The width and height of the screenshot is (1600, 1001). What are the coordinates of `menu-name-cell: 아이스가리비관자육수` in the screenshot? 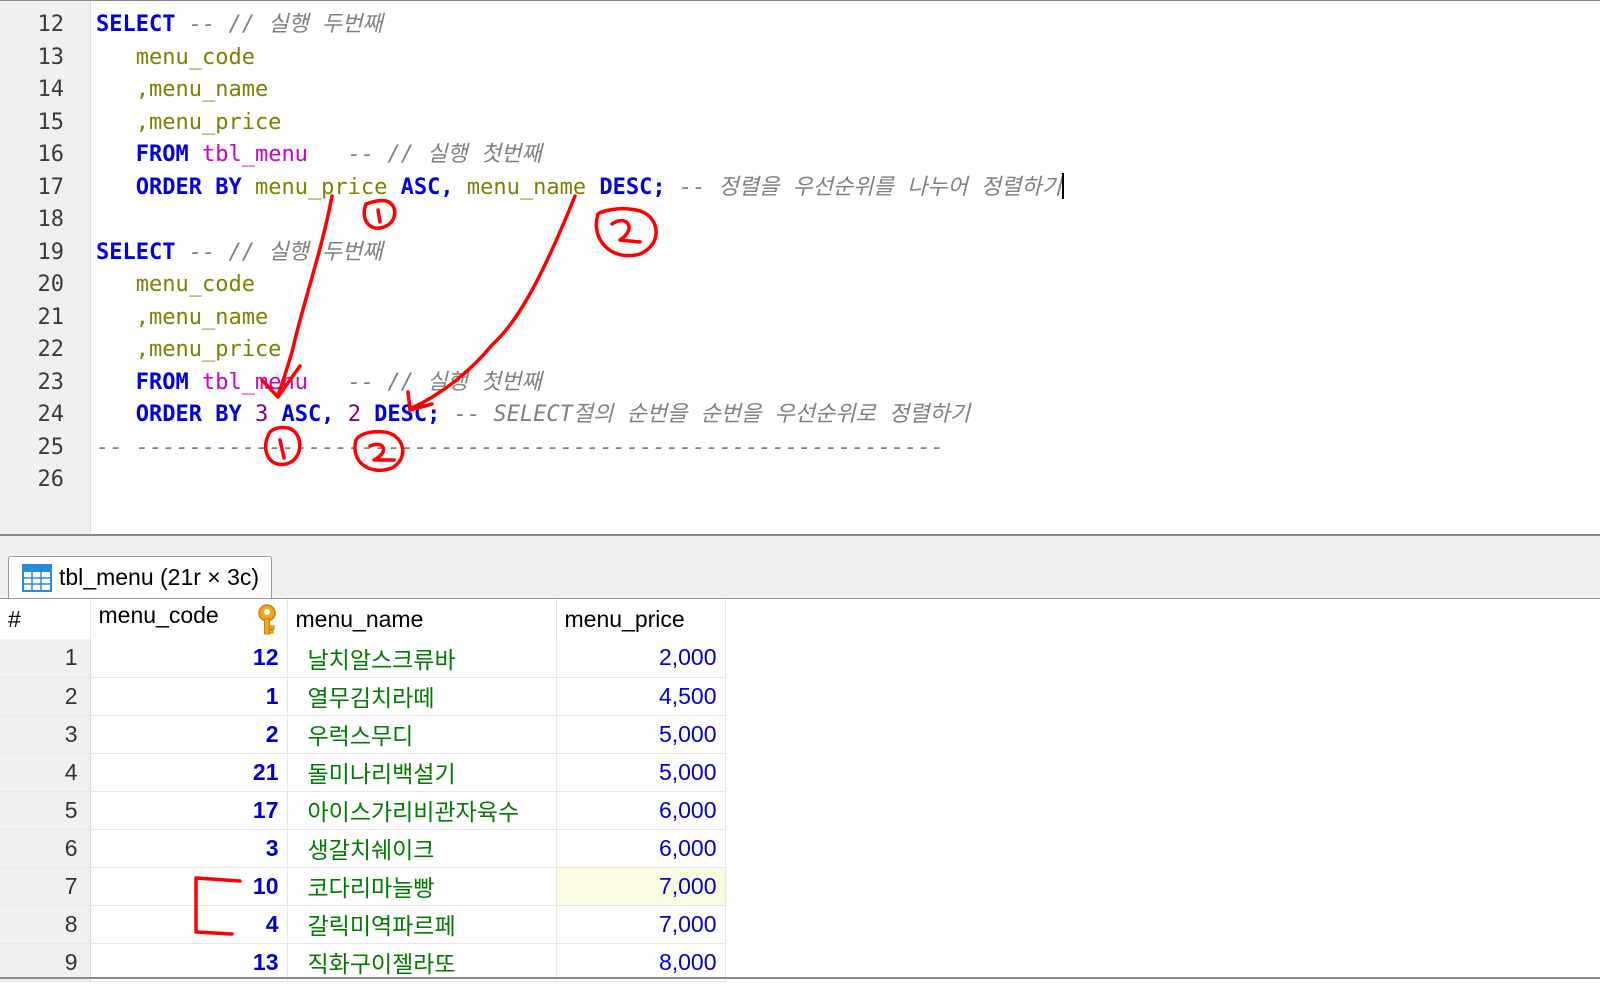 It's located at (422, 810).